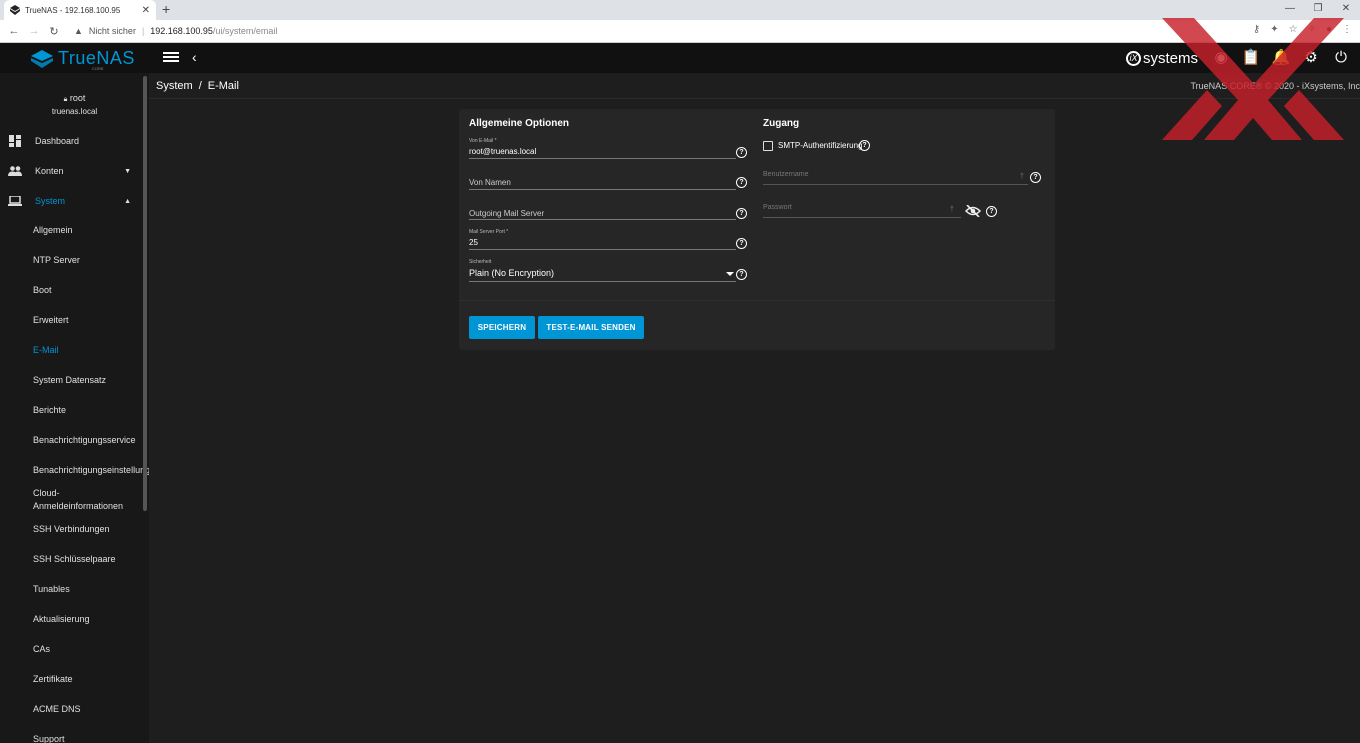 This screenshot has height=743, width=1360. What do you see at coordinates (820, 145) in the screenshot?
I see `smtp-auth-label: SMTP-Authentifizierung` at bounding box center [820, 145].